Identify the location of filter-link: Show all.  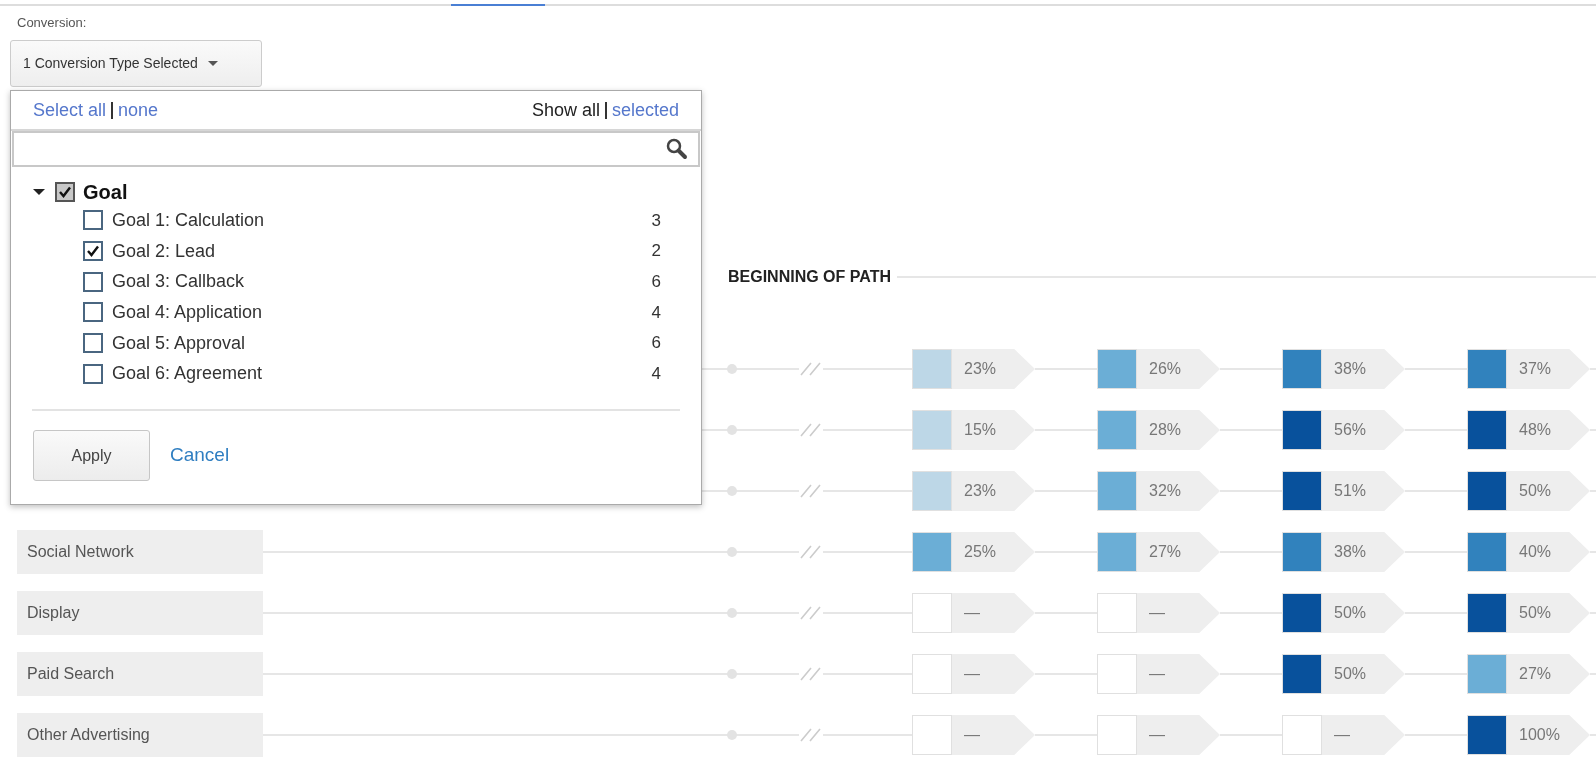
(565, 110).